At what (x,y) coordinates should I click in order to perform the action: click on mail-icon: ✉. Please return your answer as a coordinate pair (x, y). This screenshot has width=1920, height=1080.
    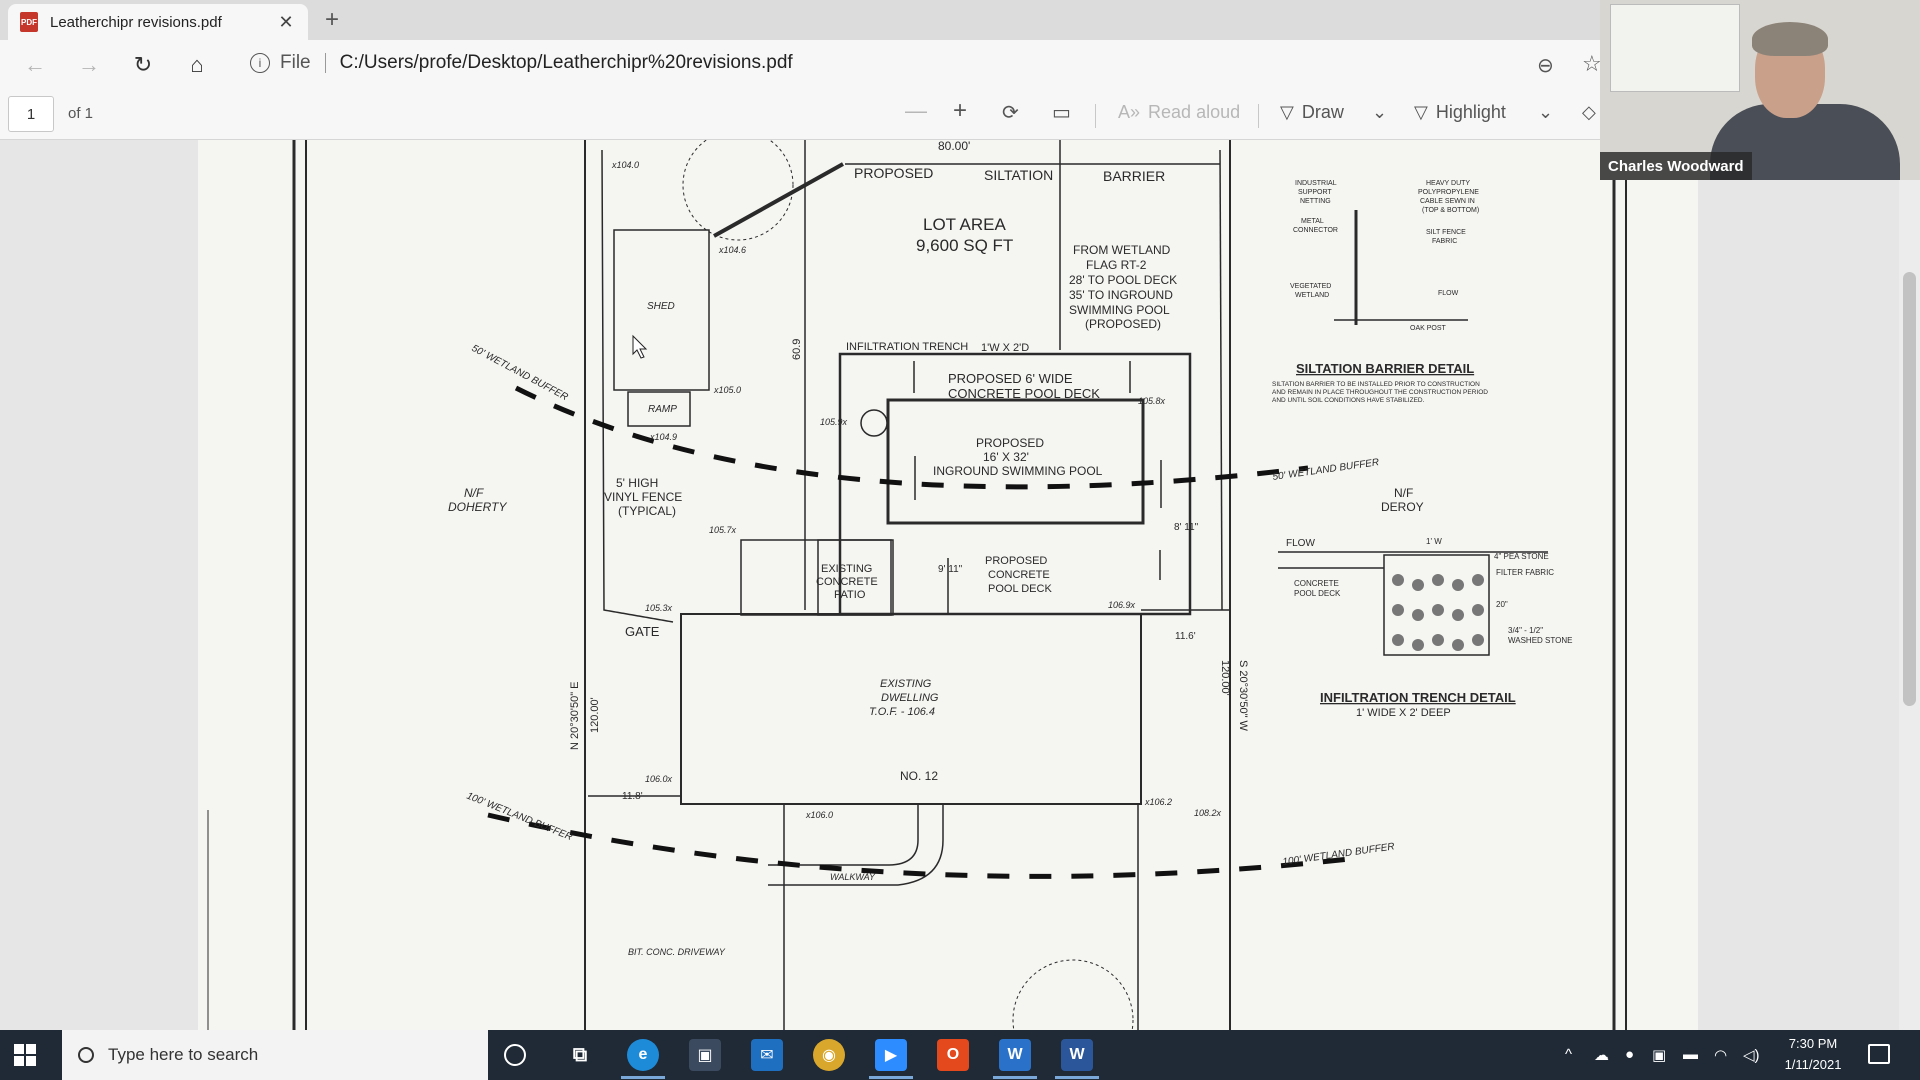
    Looking at the image, I should click on (767, 1055).